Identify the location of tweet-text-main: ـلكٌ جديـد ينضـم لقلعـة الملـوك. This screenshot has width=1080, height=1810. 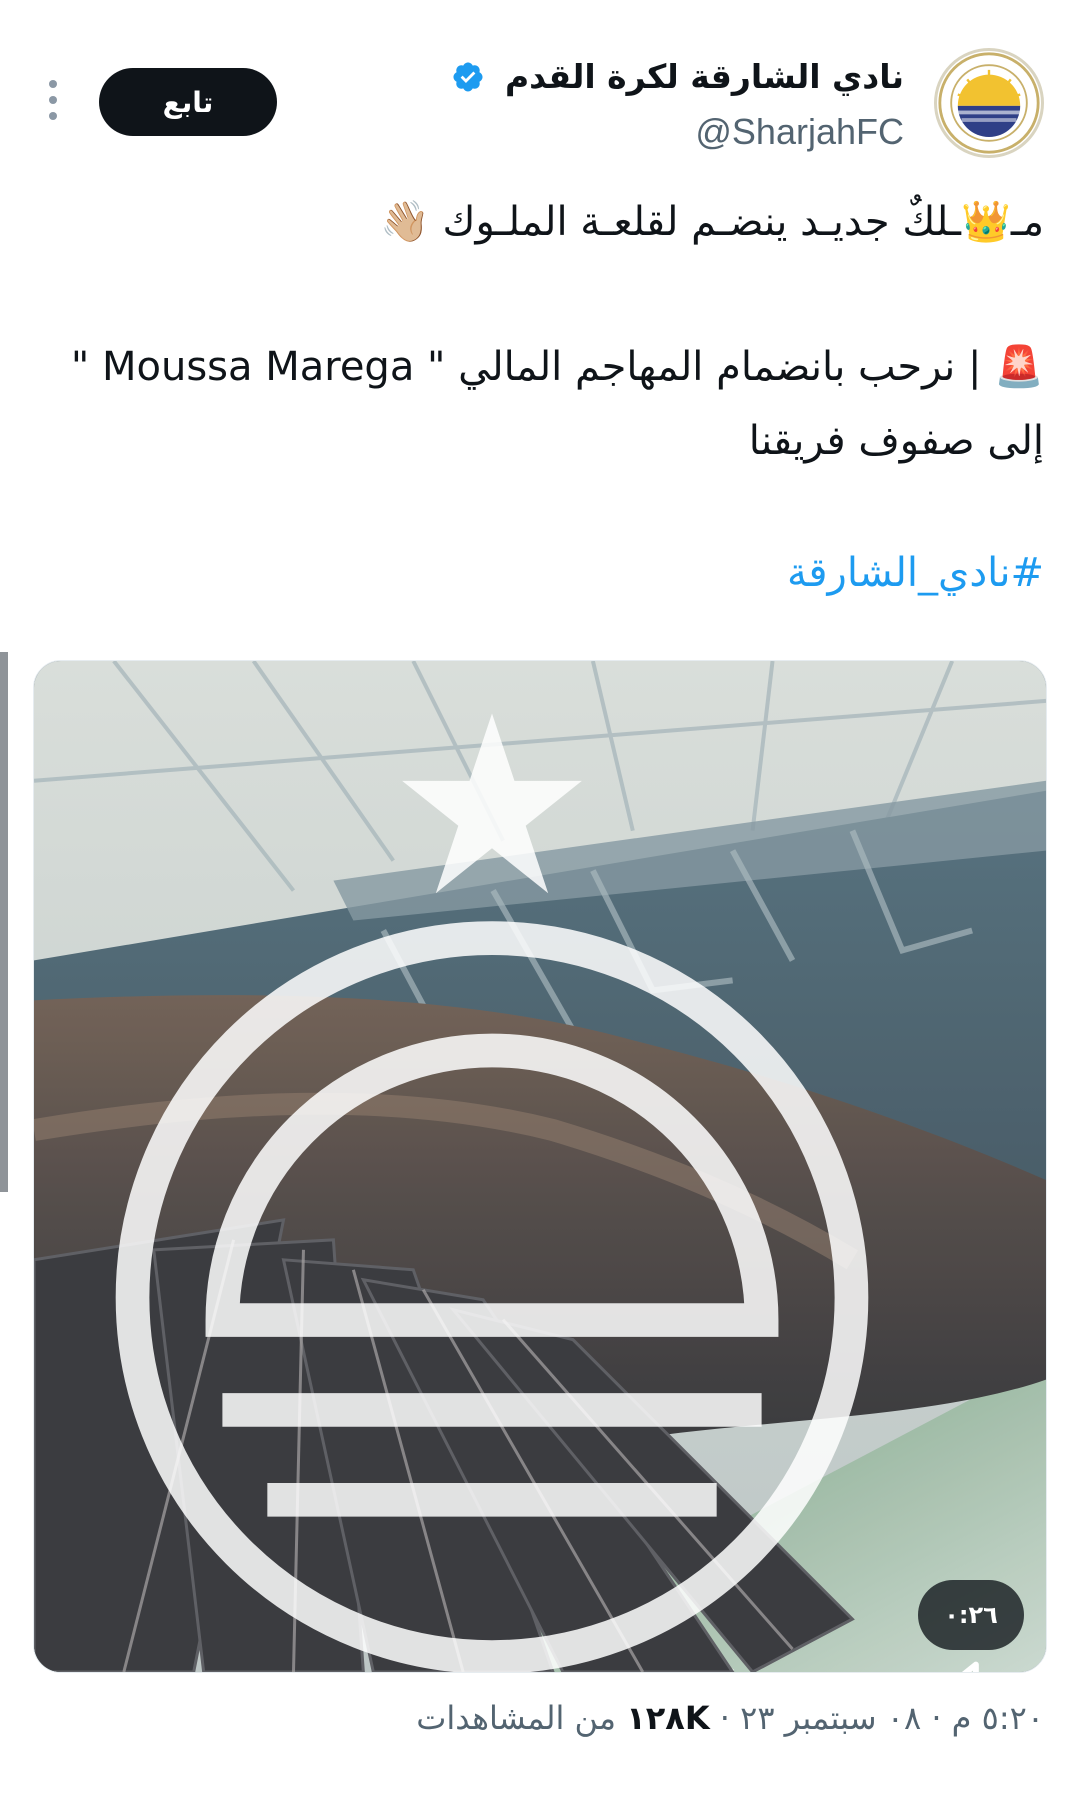
(702, 222).